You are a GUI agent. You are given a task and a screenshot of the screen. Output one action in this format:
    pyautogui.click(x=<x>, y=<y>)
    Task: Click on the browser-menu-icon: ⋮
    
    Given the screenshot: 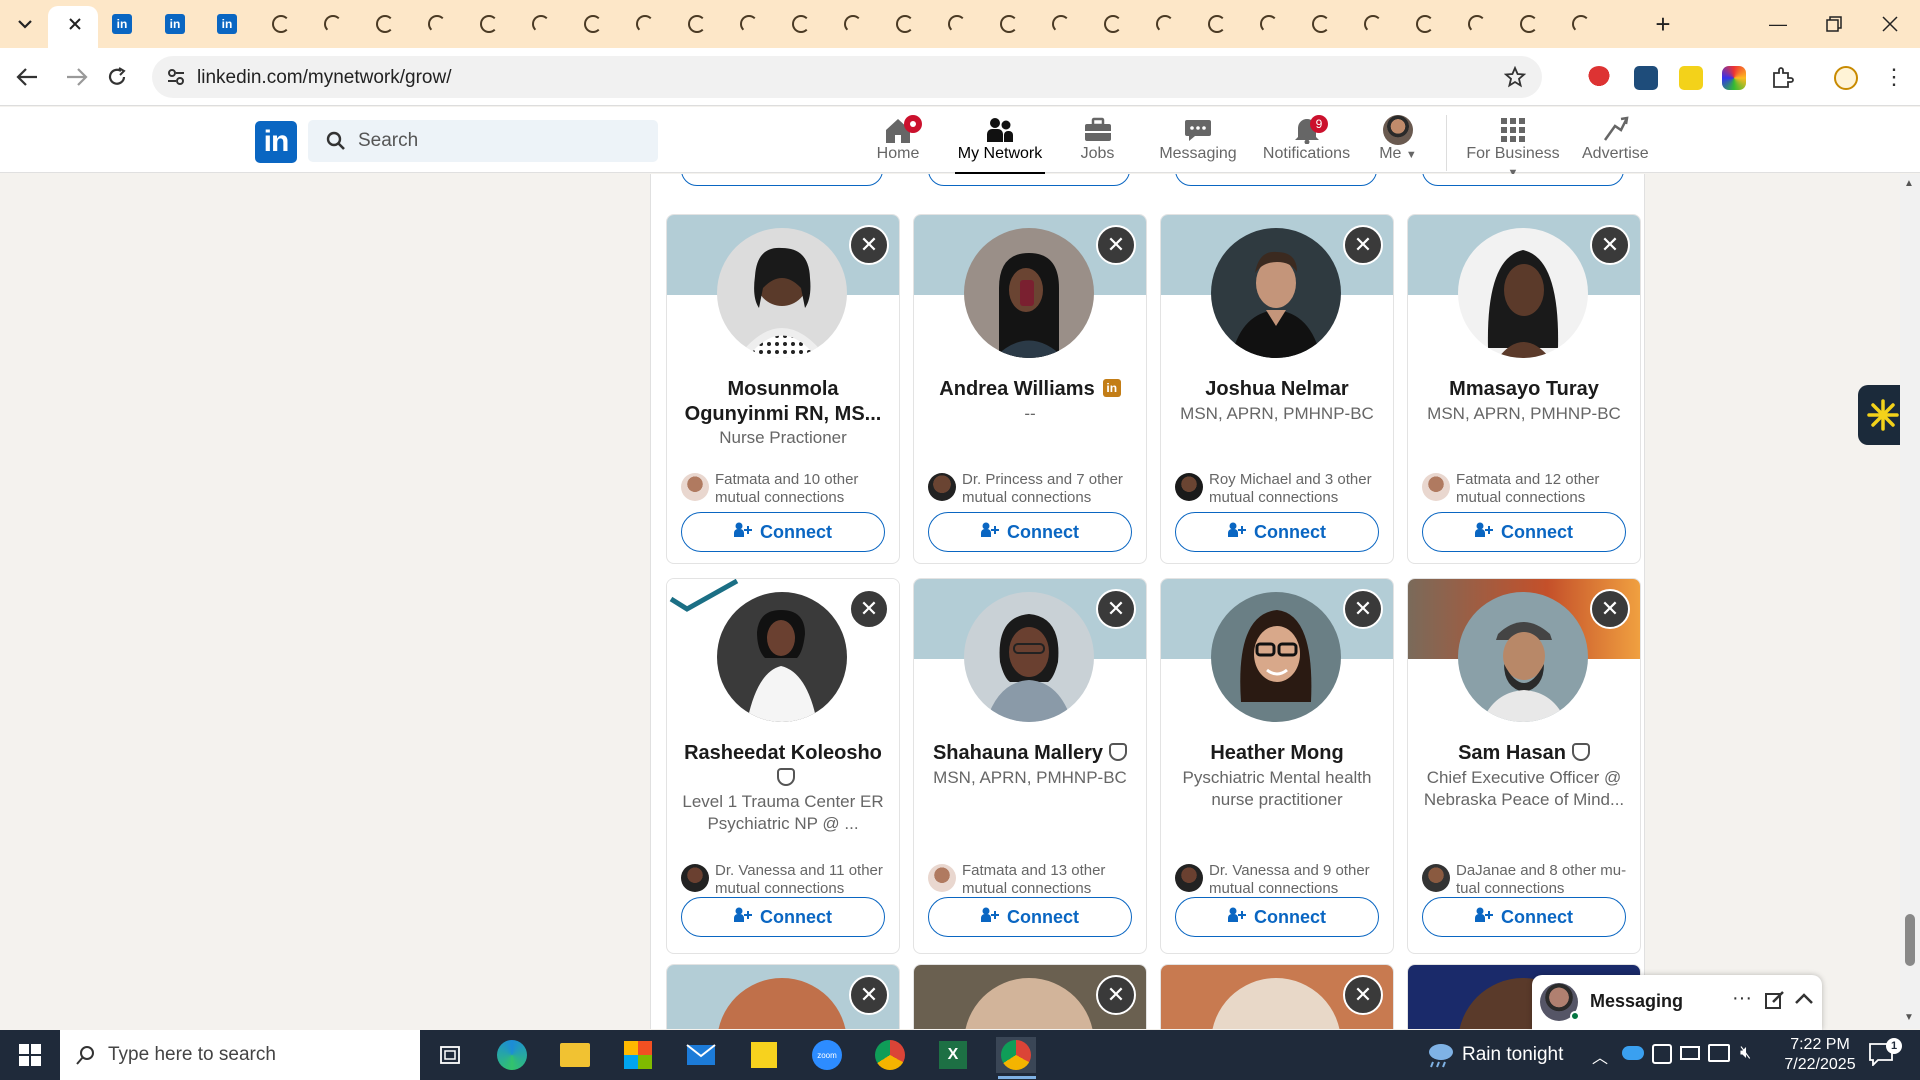 What is the action you would take?
    pyautogui.click(x=1894, y=78)
    